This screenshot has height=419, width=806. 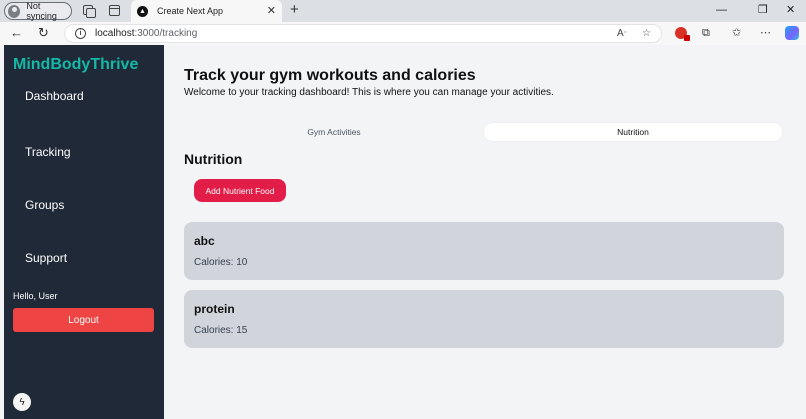 I want to click on close-icon: ✕, so click(x=271, y=11).